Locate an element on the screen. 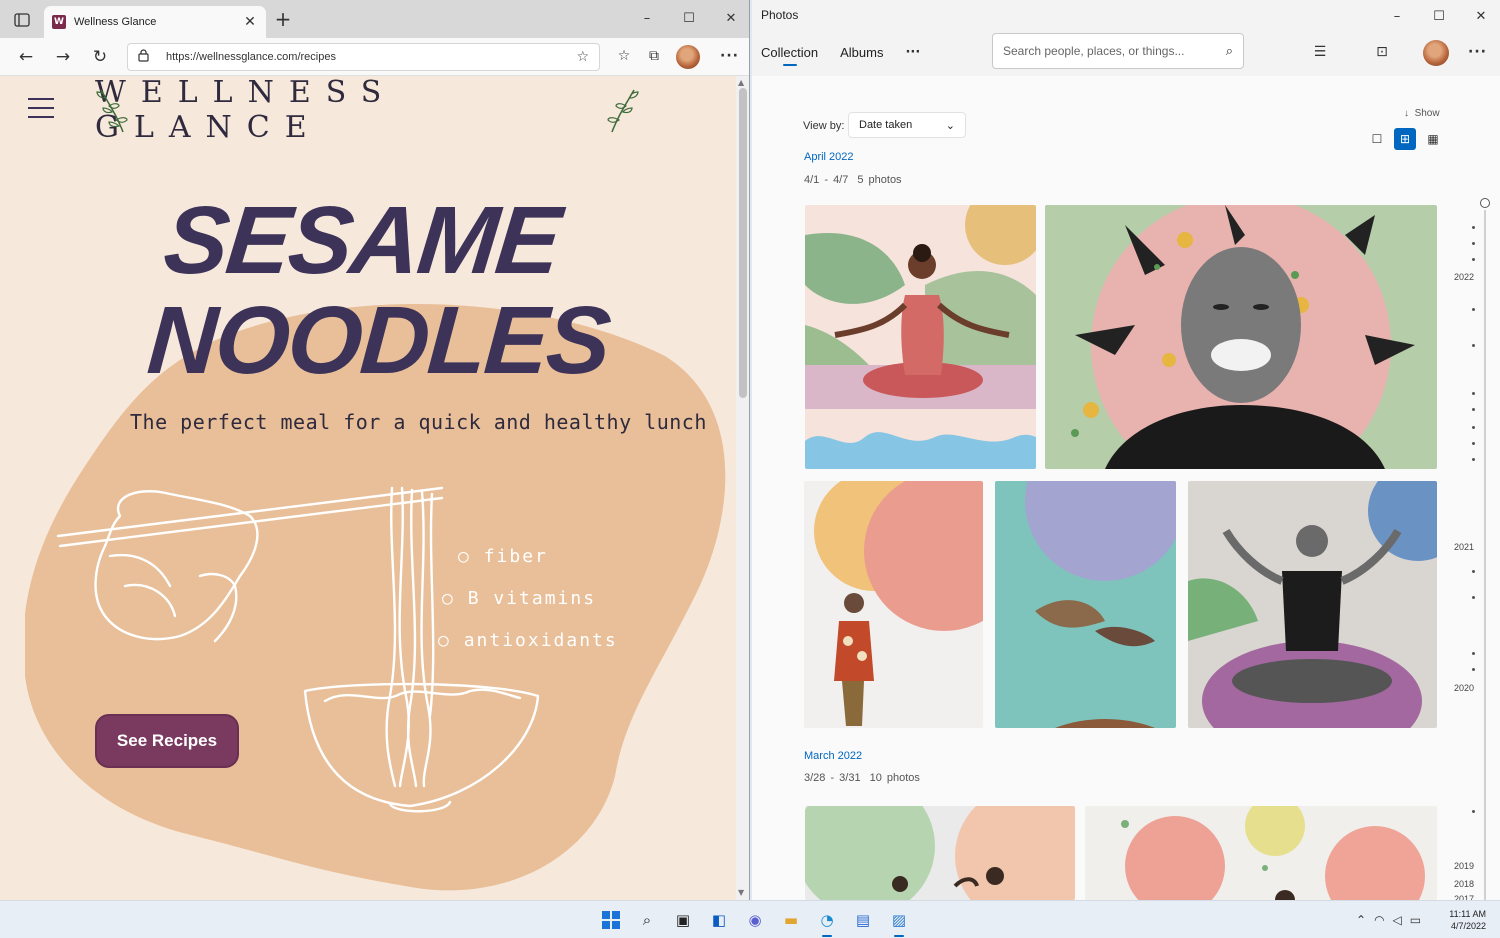 The image size is (1500, 938). timeline-handle is located at coordinates (1485, 203).